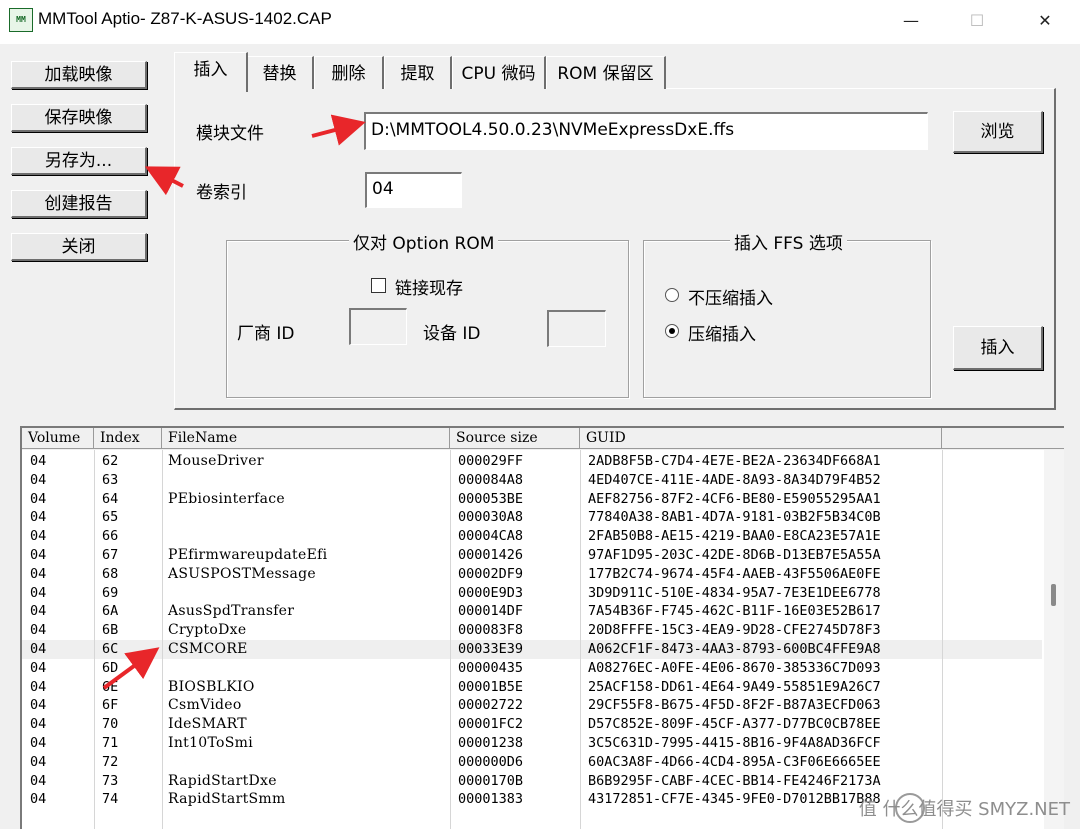 The width and height of the screenshot is (1080, 829). I want to click on cell-index: 69, so click(110, 592).